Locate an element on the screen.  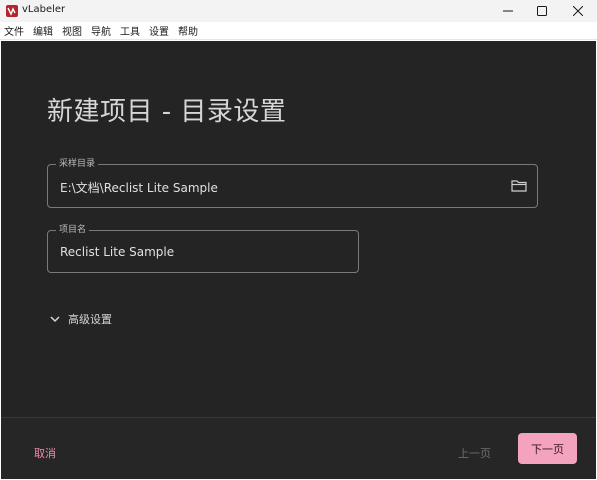
next-page-button: 下一页 is located at coordinates (547, 448).